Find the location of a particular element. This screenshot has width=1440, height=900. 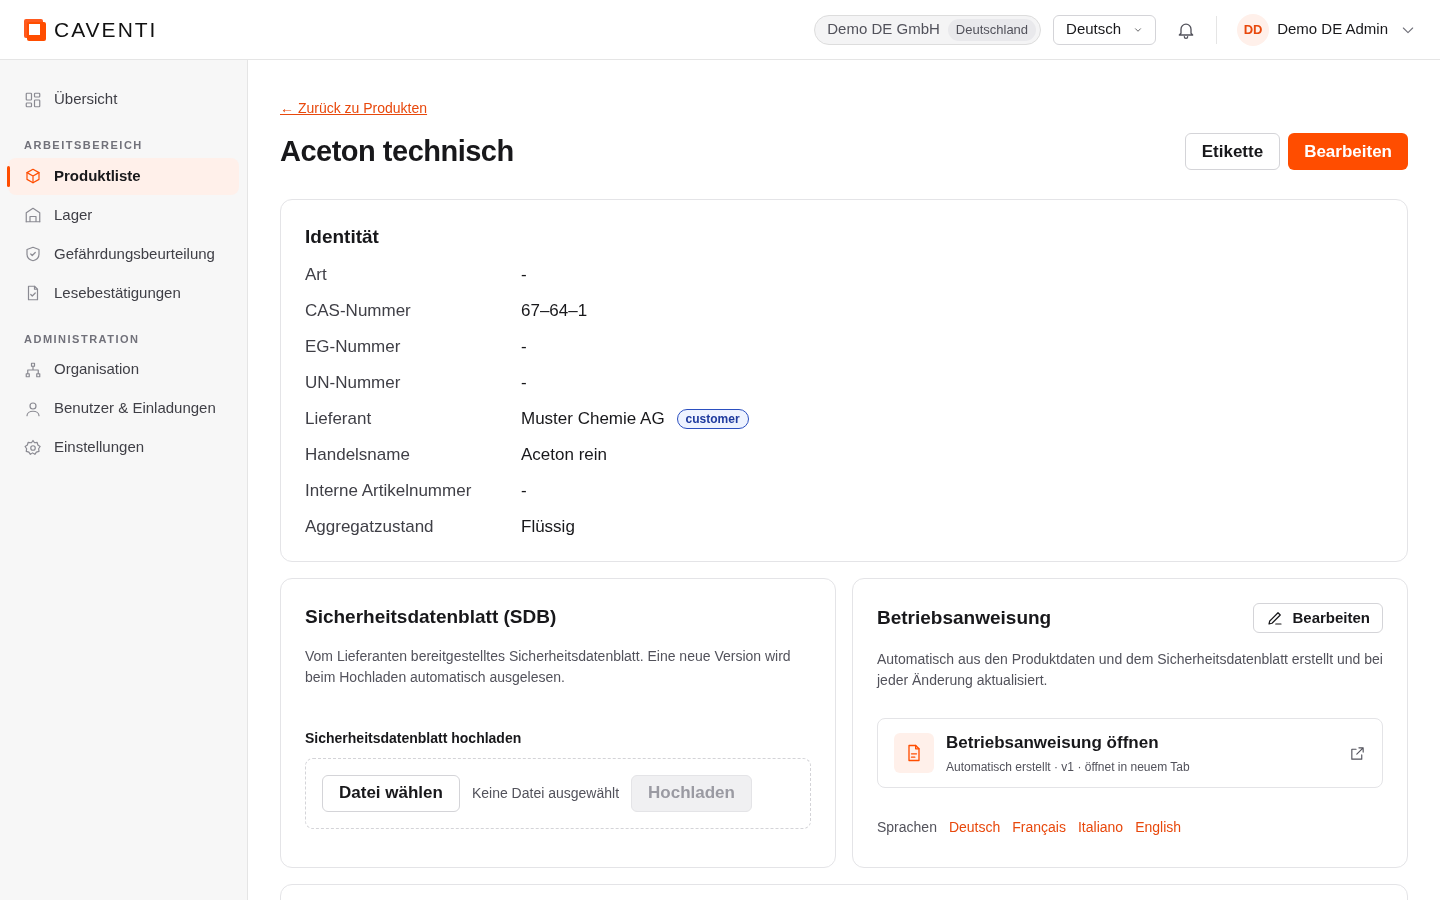

user-avatar: DD is located at coordinates (1253, 29).